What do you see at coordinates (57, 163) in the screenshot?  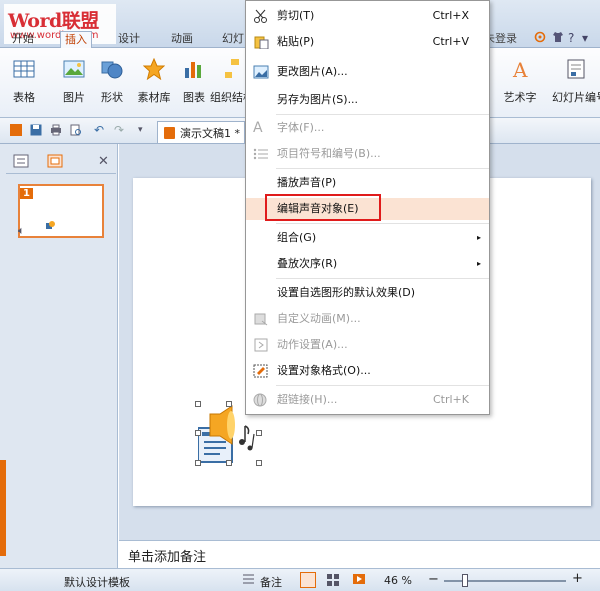 I see `slides-tab-icon` at bounding box center [57, 163].